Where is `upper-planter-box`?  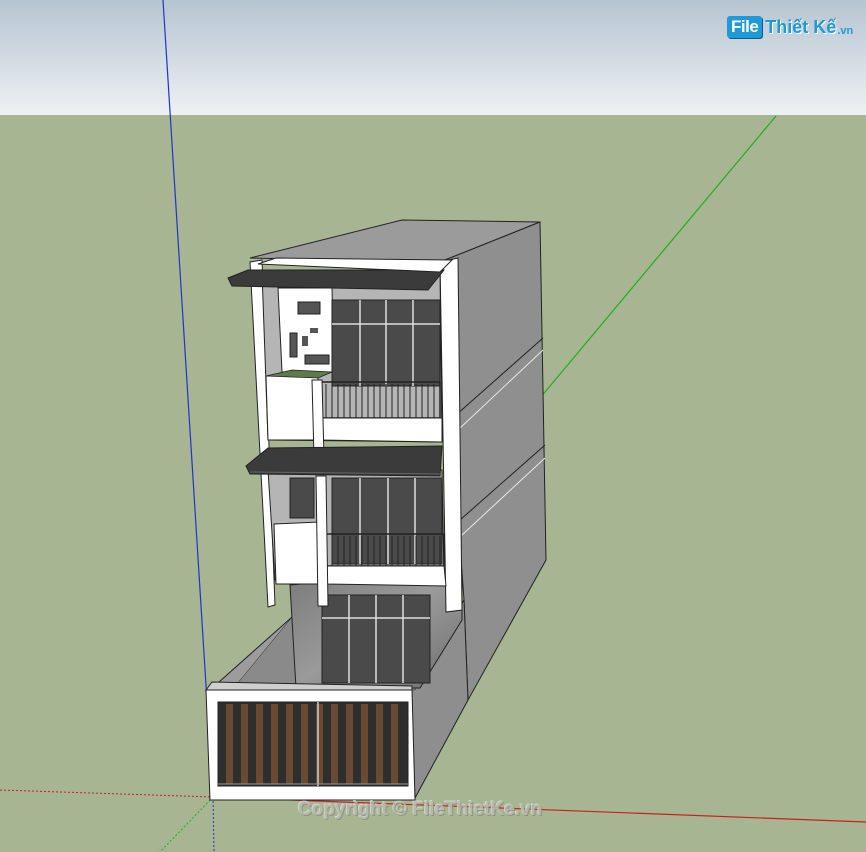 upper-planter-box is located at coordinates (292, 408).